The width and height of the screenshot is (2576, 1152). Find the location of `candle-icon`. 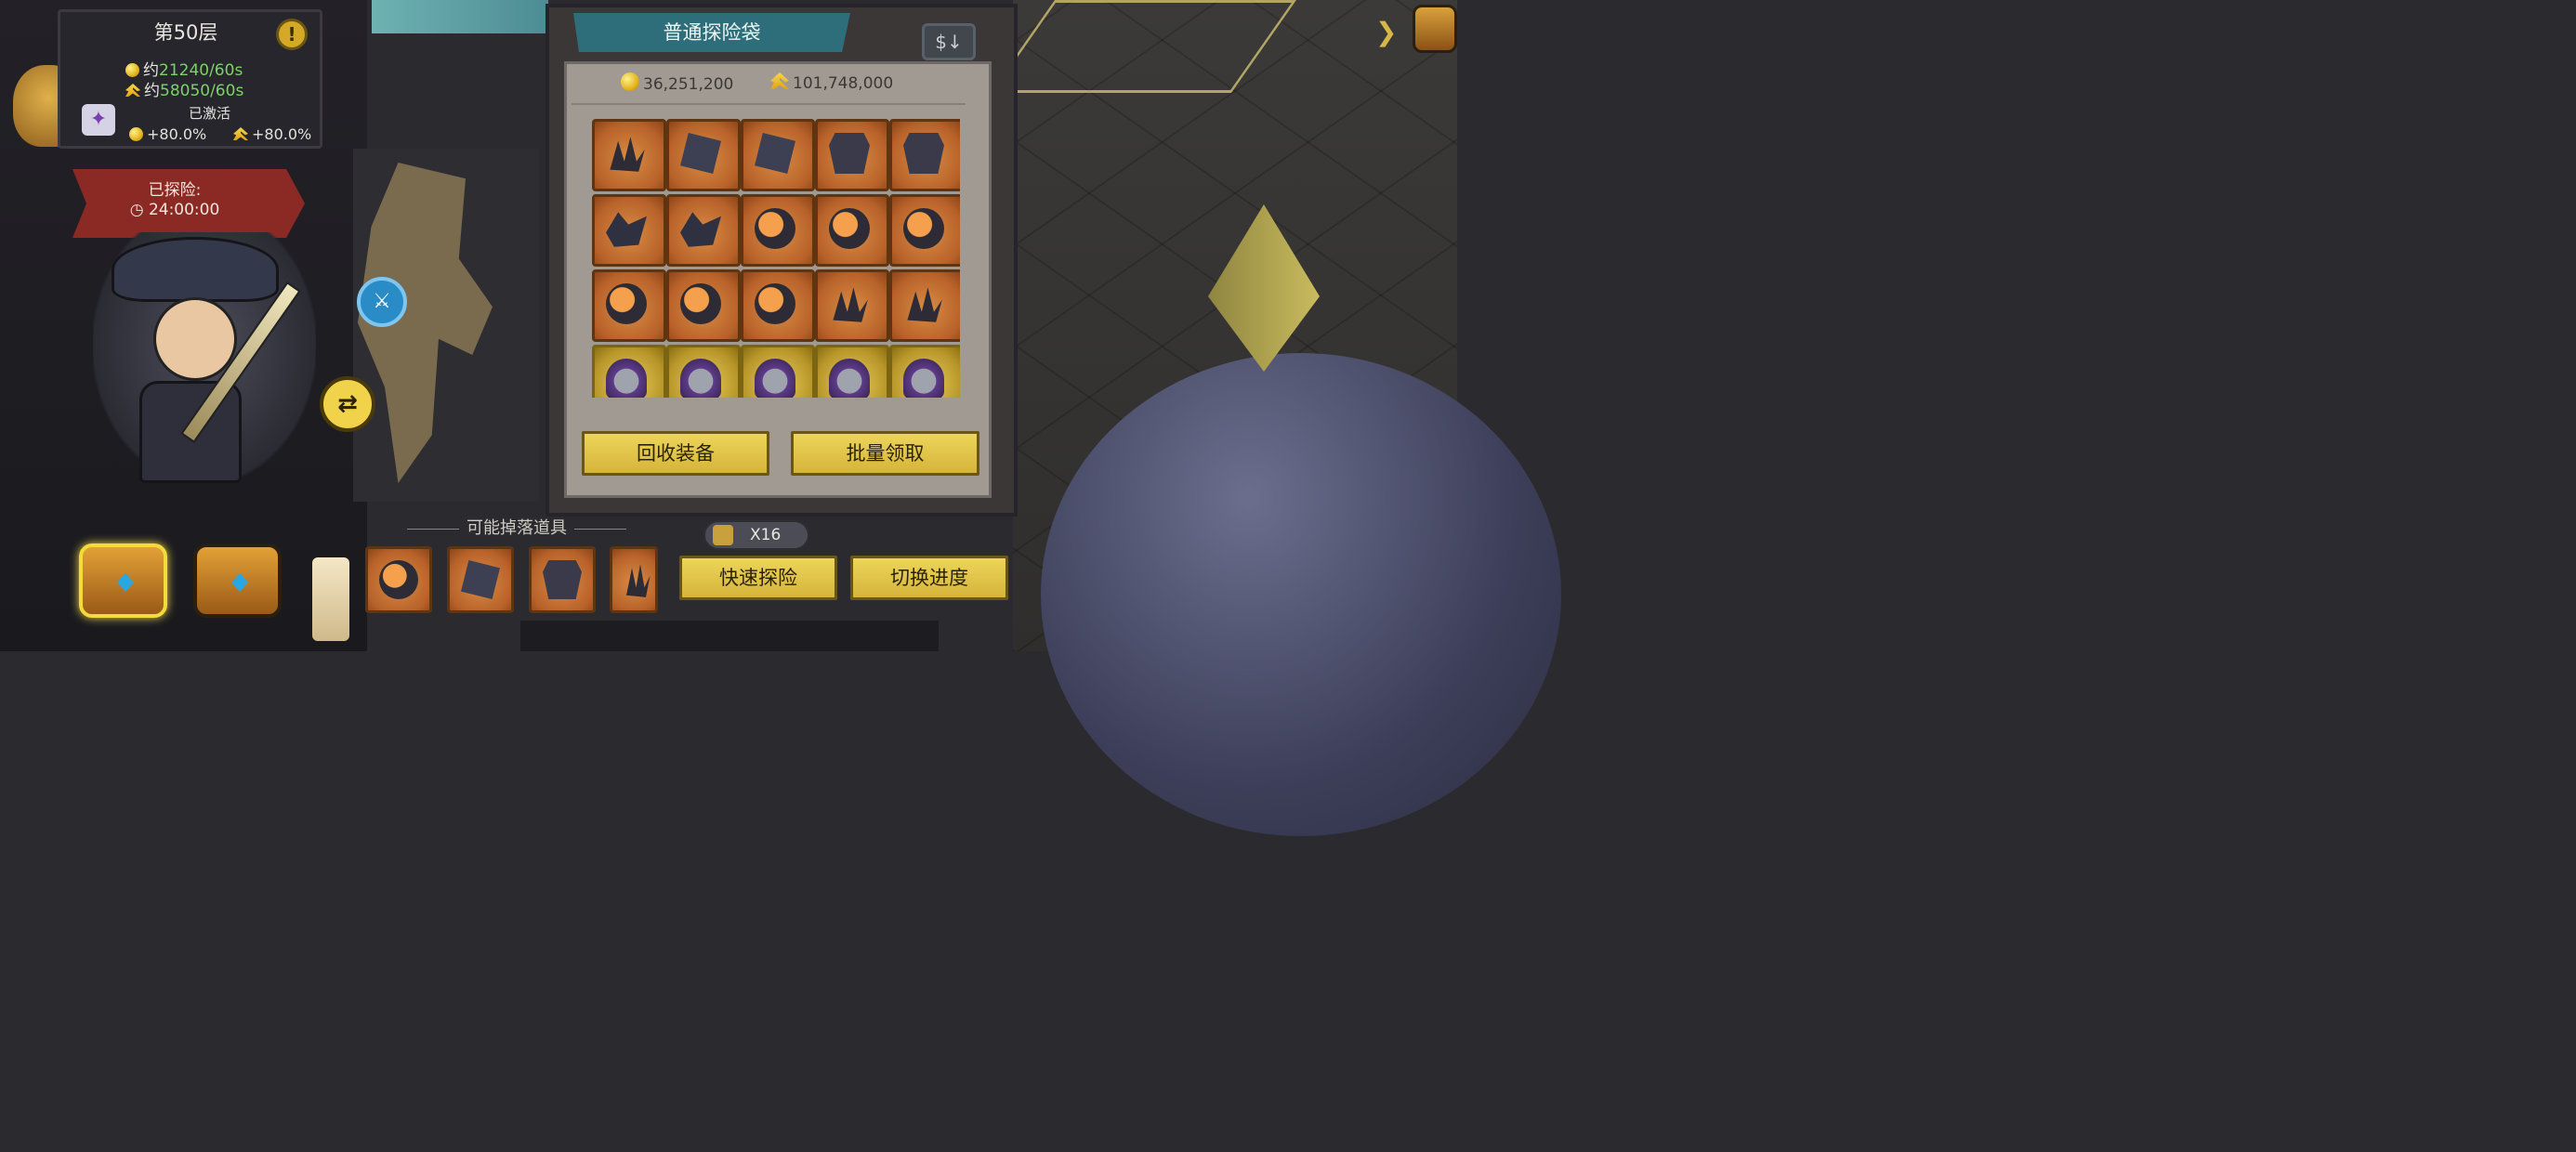

candle-icon is located at coordinates (330, 599).